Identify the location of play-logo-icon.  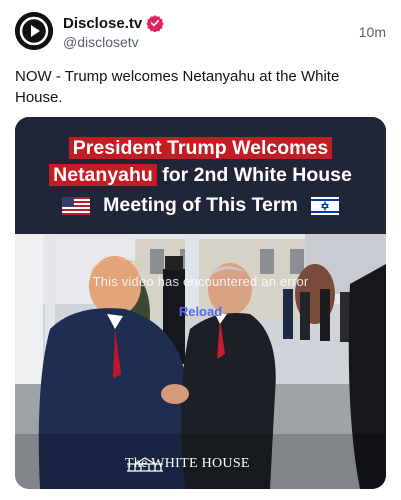
(34, 31).